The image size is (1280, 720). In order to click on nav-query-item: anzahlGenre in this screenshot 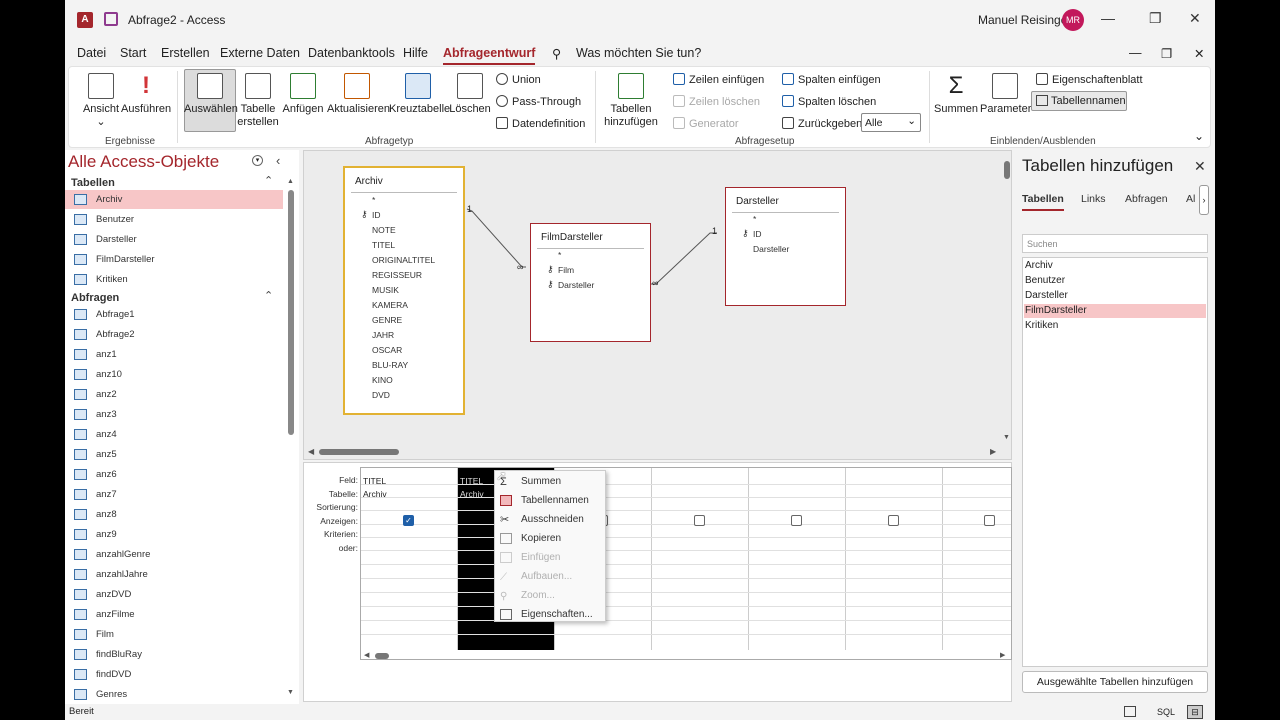, I will do `click(174, 554)`.